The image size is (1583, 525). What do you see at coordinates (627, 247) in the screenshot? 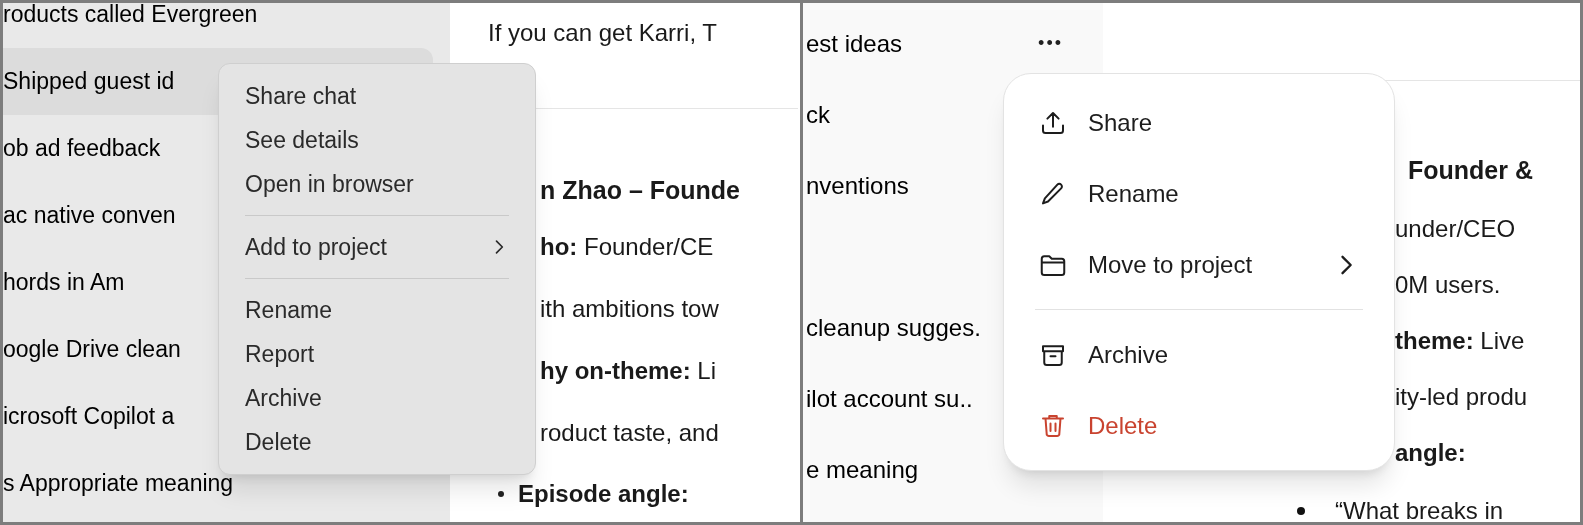
I see `text-line: ho: Founder/CE` at bounding box center [627, 247].